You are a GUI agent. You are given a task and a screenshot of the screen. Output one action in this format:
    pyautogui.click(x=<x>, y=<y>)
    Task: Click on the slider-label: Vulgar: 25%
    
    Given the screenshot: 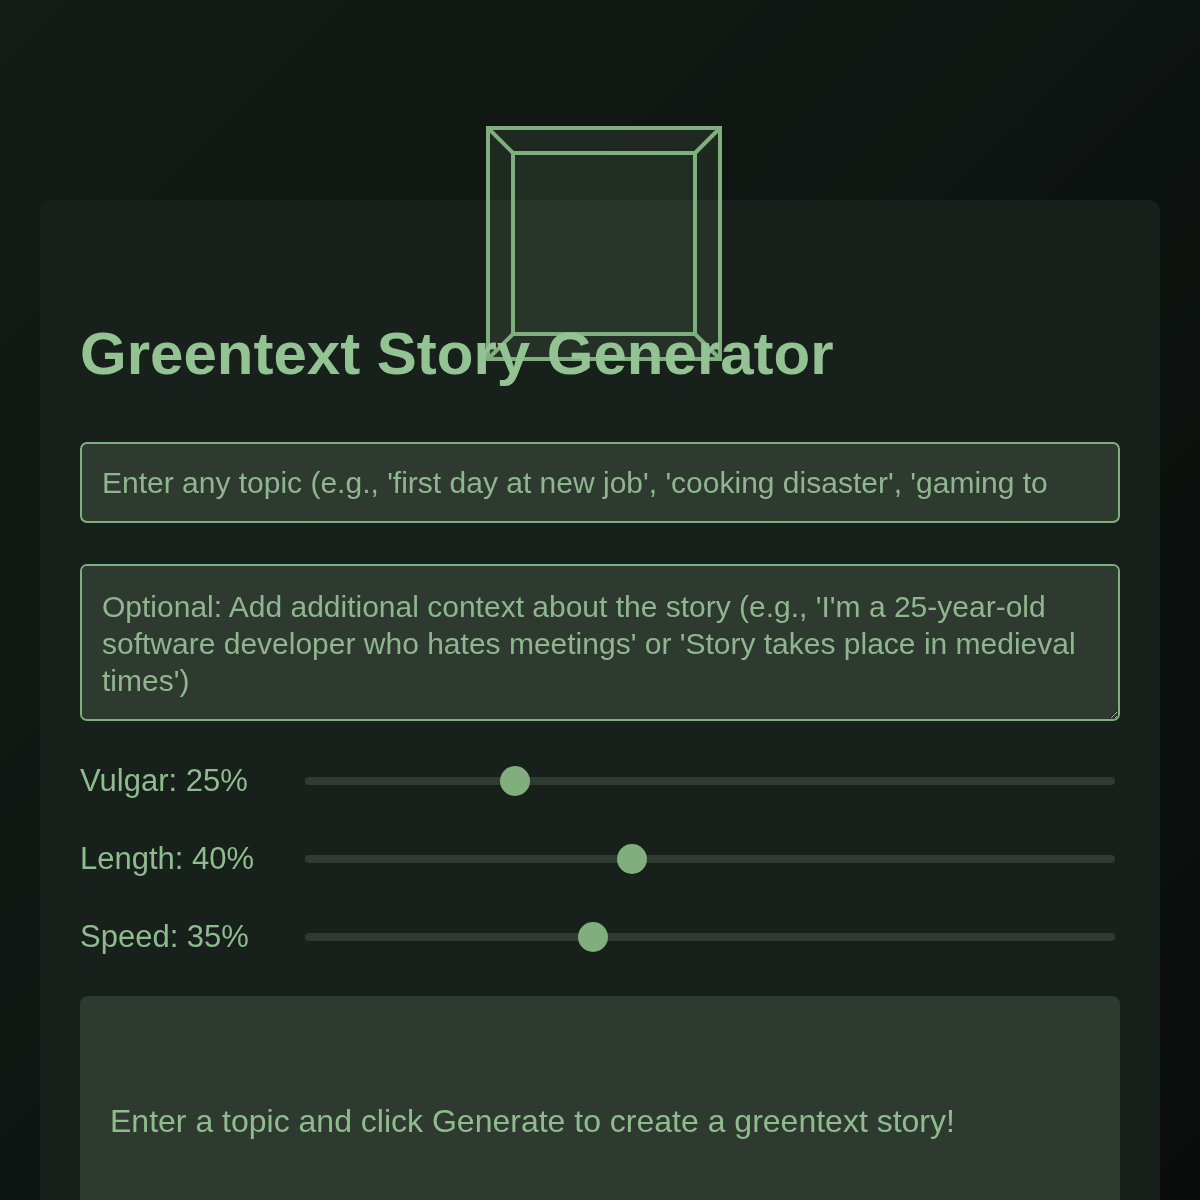 What is the action you would take?
    pyautogui.click(x=164, y=781)
    